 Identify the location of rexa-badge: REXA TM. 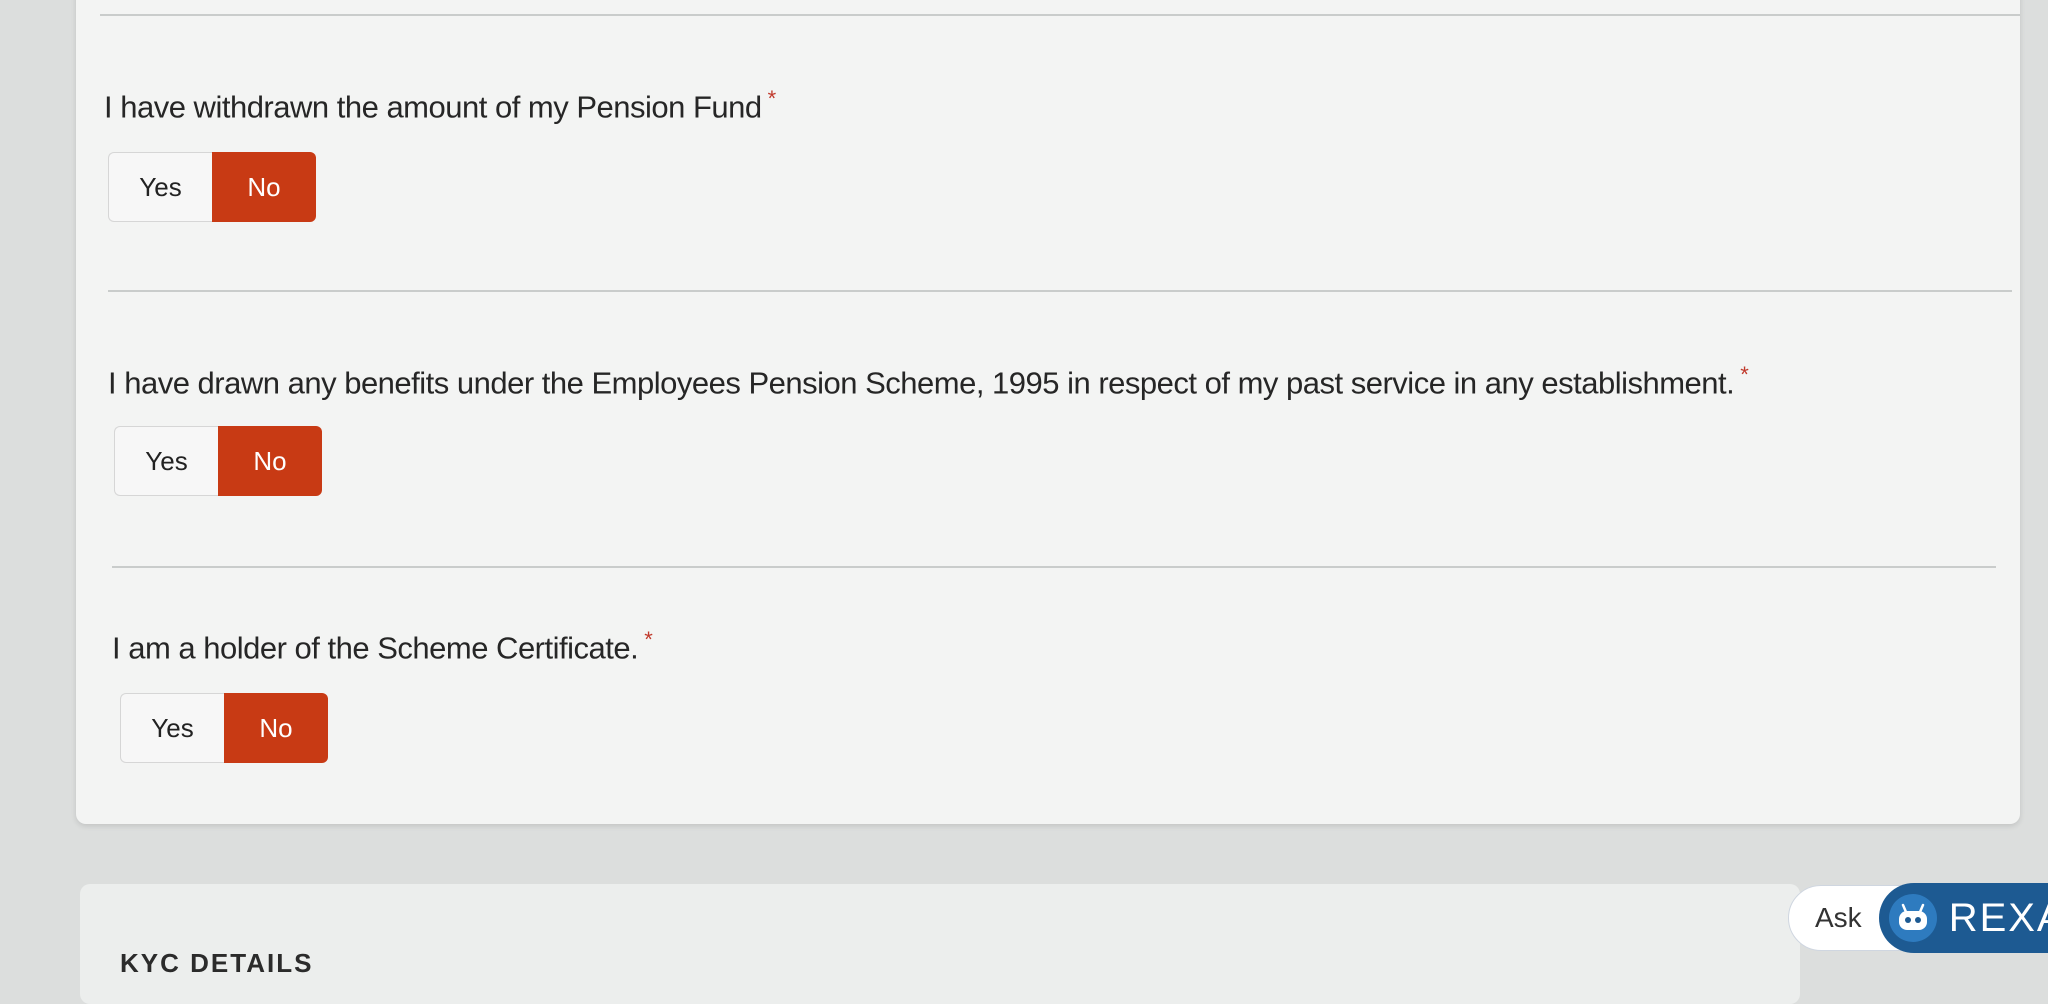
(1963, 918).